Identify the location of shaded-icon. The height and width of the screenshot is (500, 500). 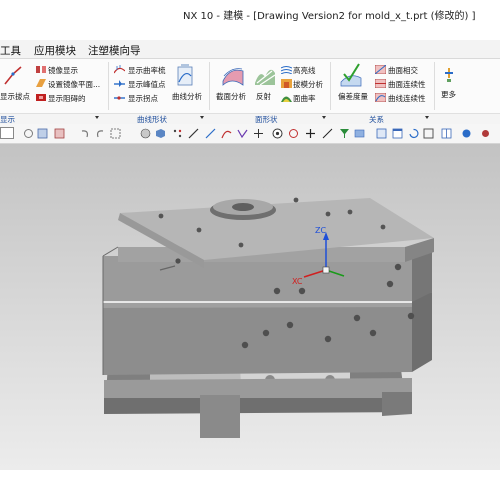
(145, 133).